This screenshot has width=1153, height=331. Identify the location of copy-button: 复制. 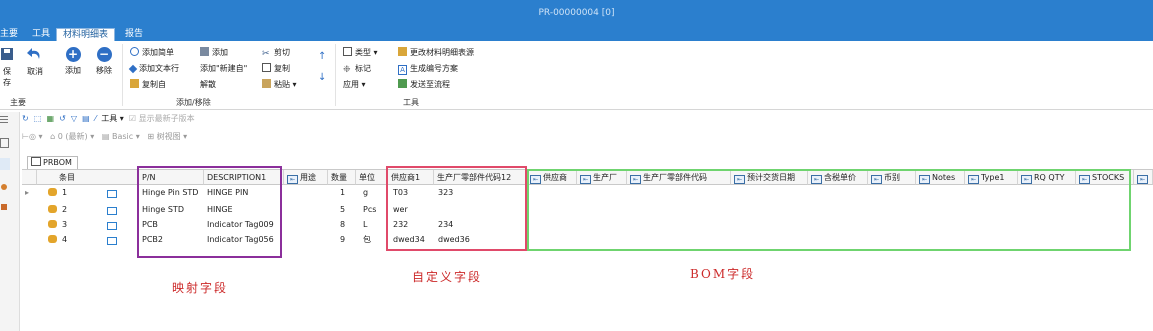
(276, 68).